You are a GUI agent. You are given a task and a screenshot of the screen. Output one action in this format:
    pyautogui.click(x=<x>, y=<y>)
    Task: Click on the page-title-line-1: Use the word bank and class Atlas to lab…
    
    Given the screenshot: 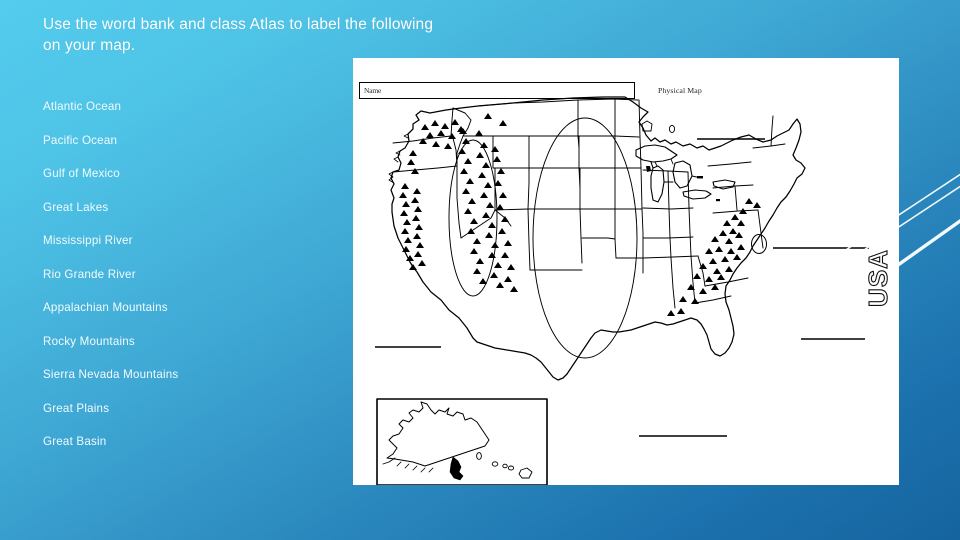 What is the action you would take?
    pyautogui.click(x=238, y=24)
    